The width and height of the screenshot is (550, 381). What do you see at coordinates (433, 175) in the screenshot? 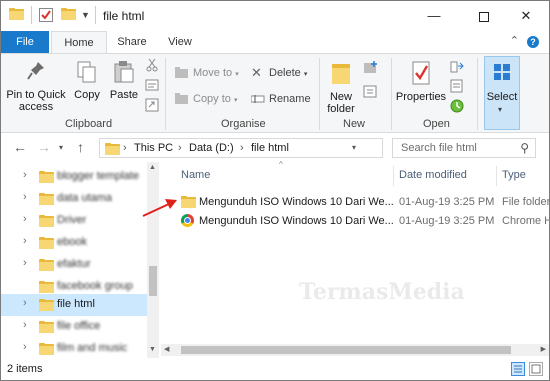
I see `column-header-date-modified: Date modified` at bounding box center [433, 175].